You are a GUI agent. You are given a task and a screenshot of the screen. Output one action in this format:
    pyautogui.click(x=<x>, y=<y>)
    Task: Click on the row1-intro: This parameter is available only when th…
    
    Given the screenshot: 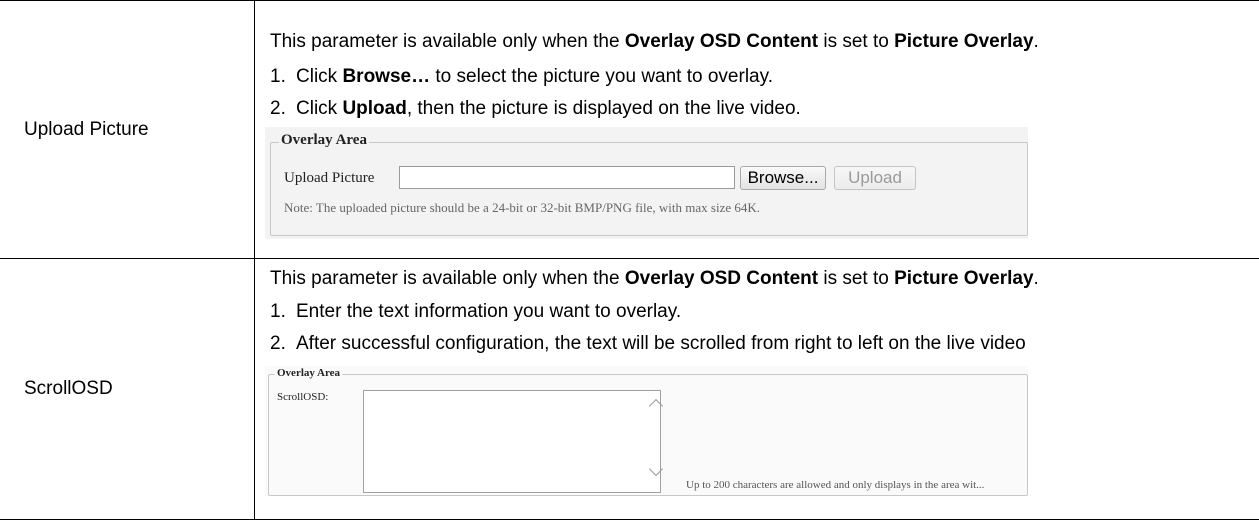 What is the action you would take?
    pyautogui.click(x=654, y=41)
    